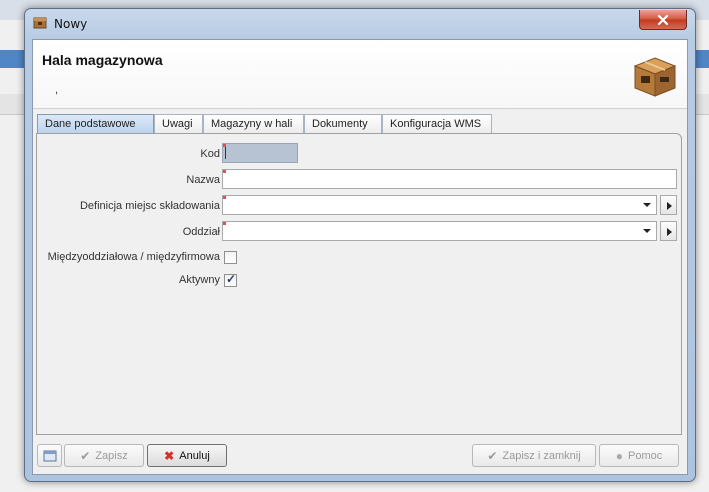 The height and width of the screenshot is (492, 709). I want to click on definicja-dropdown, so click(439, 205).